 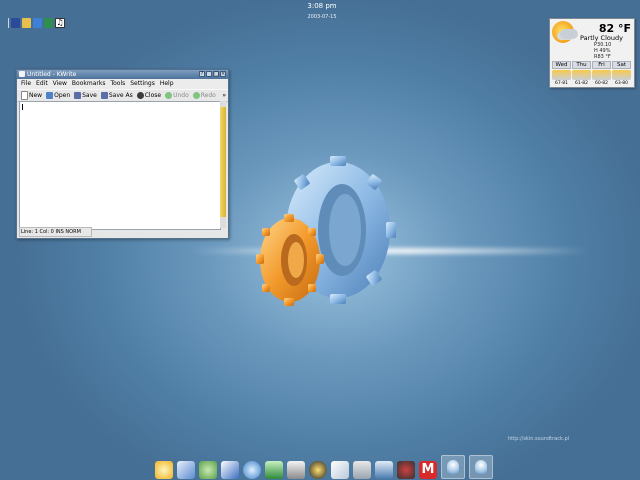 I want to click on close-icon: ×, so click(x=223, y=74).